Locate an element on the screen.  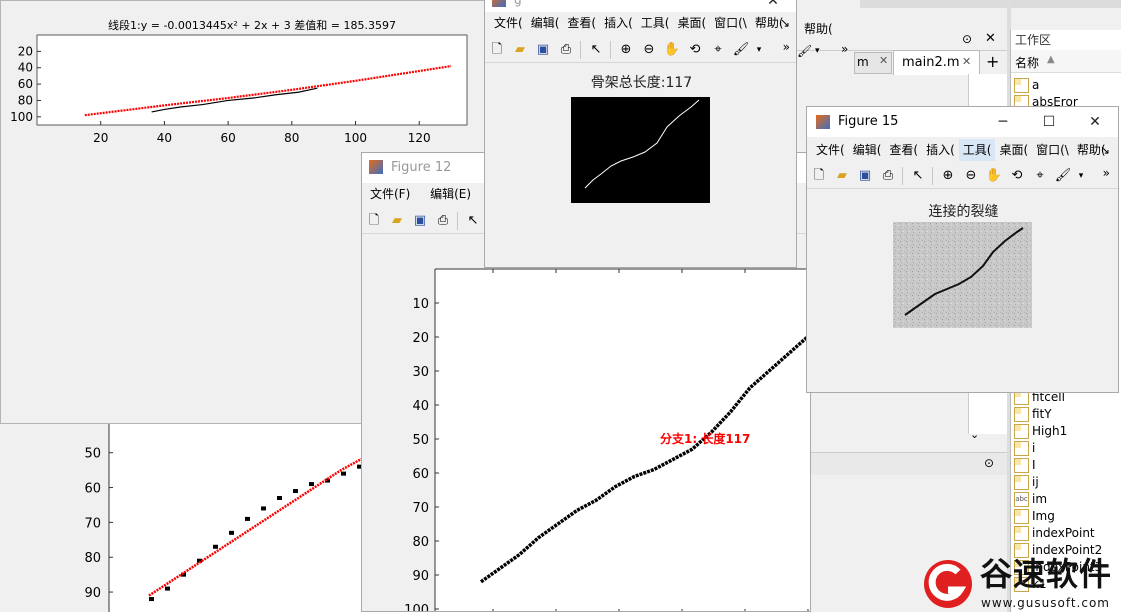
menu-edit: 编辑(E) is located at coordinates (450, 194).